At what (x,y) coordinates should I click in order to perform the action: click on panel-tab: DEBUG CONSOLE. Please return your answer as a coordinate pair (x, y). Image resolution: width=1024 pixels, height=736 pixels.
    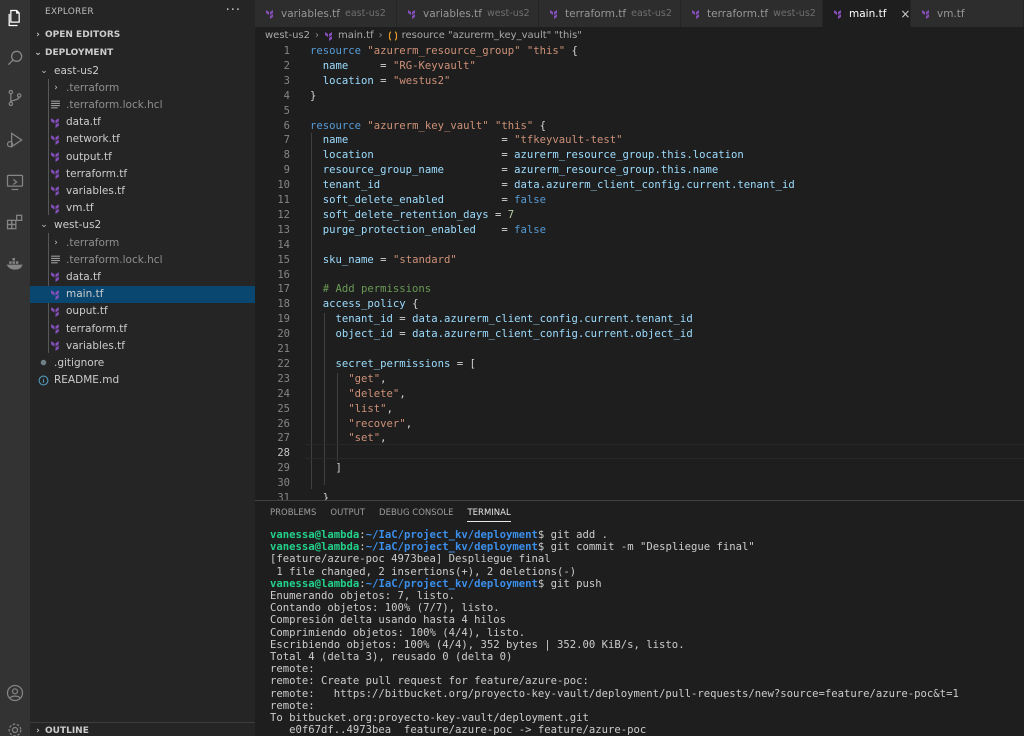
    Looking at the image, I should click on (416, 515).